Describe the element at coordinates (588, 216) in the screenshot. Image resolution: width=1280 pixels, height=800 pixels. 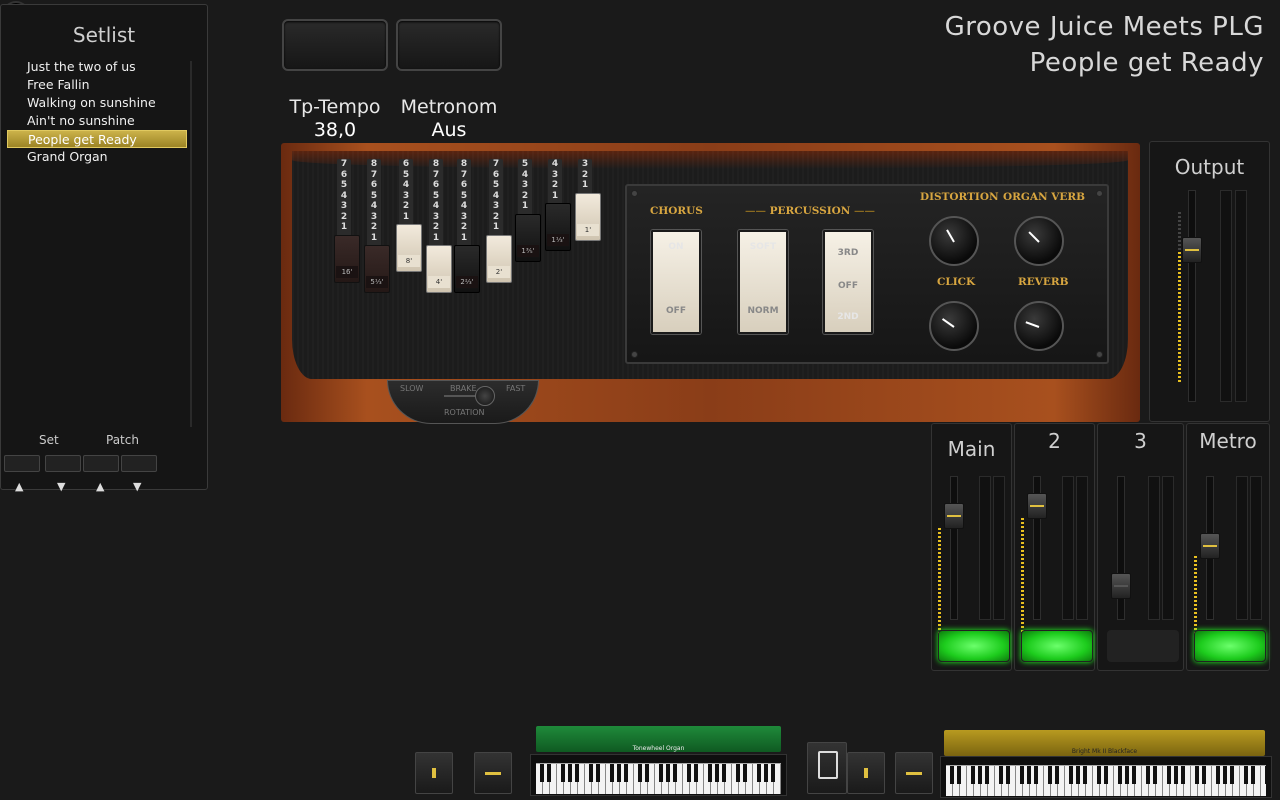
I see `drawbar-handle: 1'` at that location.